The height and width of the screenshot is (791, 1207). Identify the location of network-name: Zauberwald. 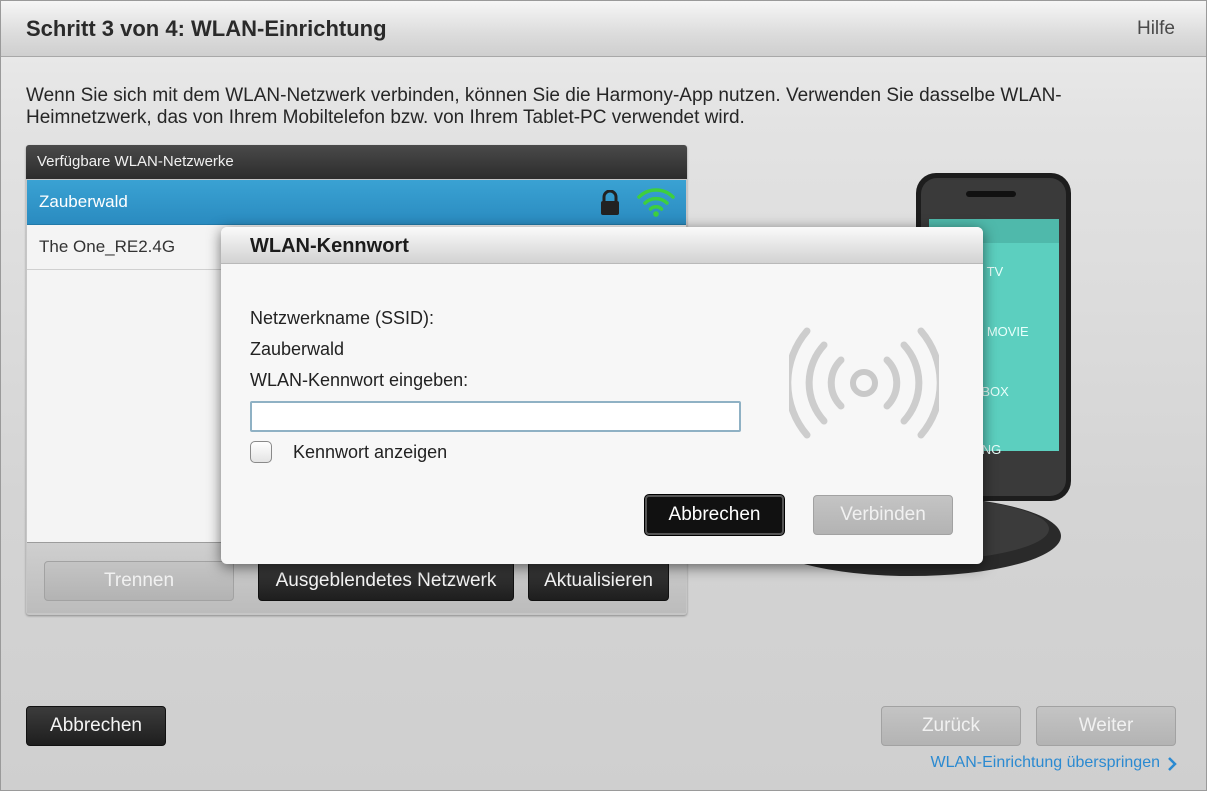
(83, 201).